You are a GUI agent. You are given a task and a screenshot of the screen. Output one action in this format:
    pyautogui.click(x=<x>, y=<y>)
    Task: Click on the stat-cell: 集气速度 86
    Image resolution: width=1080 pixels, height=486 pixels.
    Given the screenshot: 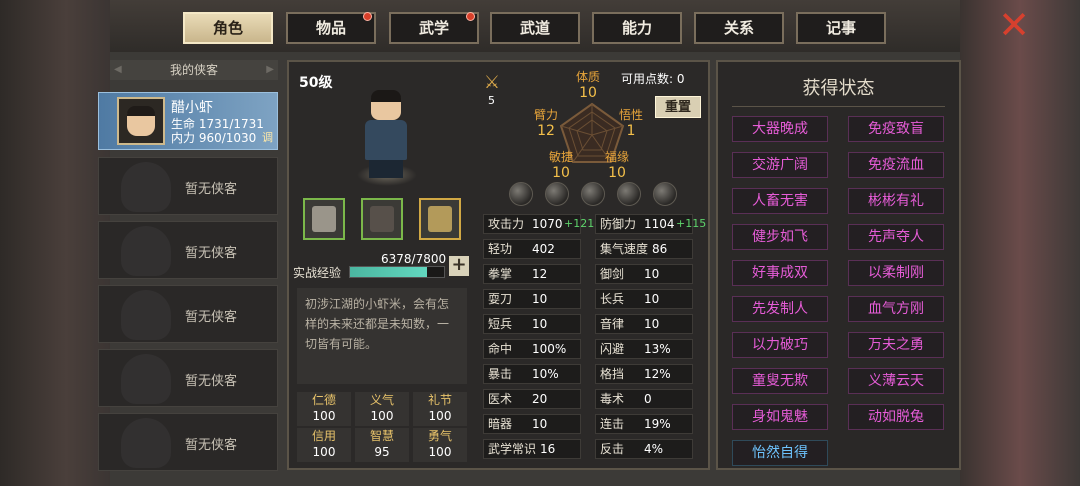 What is the action you would take?
    pyautogui.click(x=644, y=249)
    